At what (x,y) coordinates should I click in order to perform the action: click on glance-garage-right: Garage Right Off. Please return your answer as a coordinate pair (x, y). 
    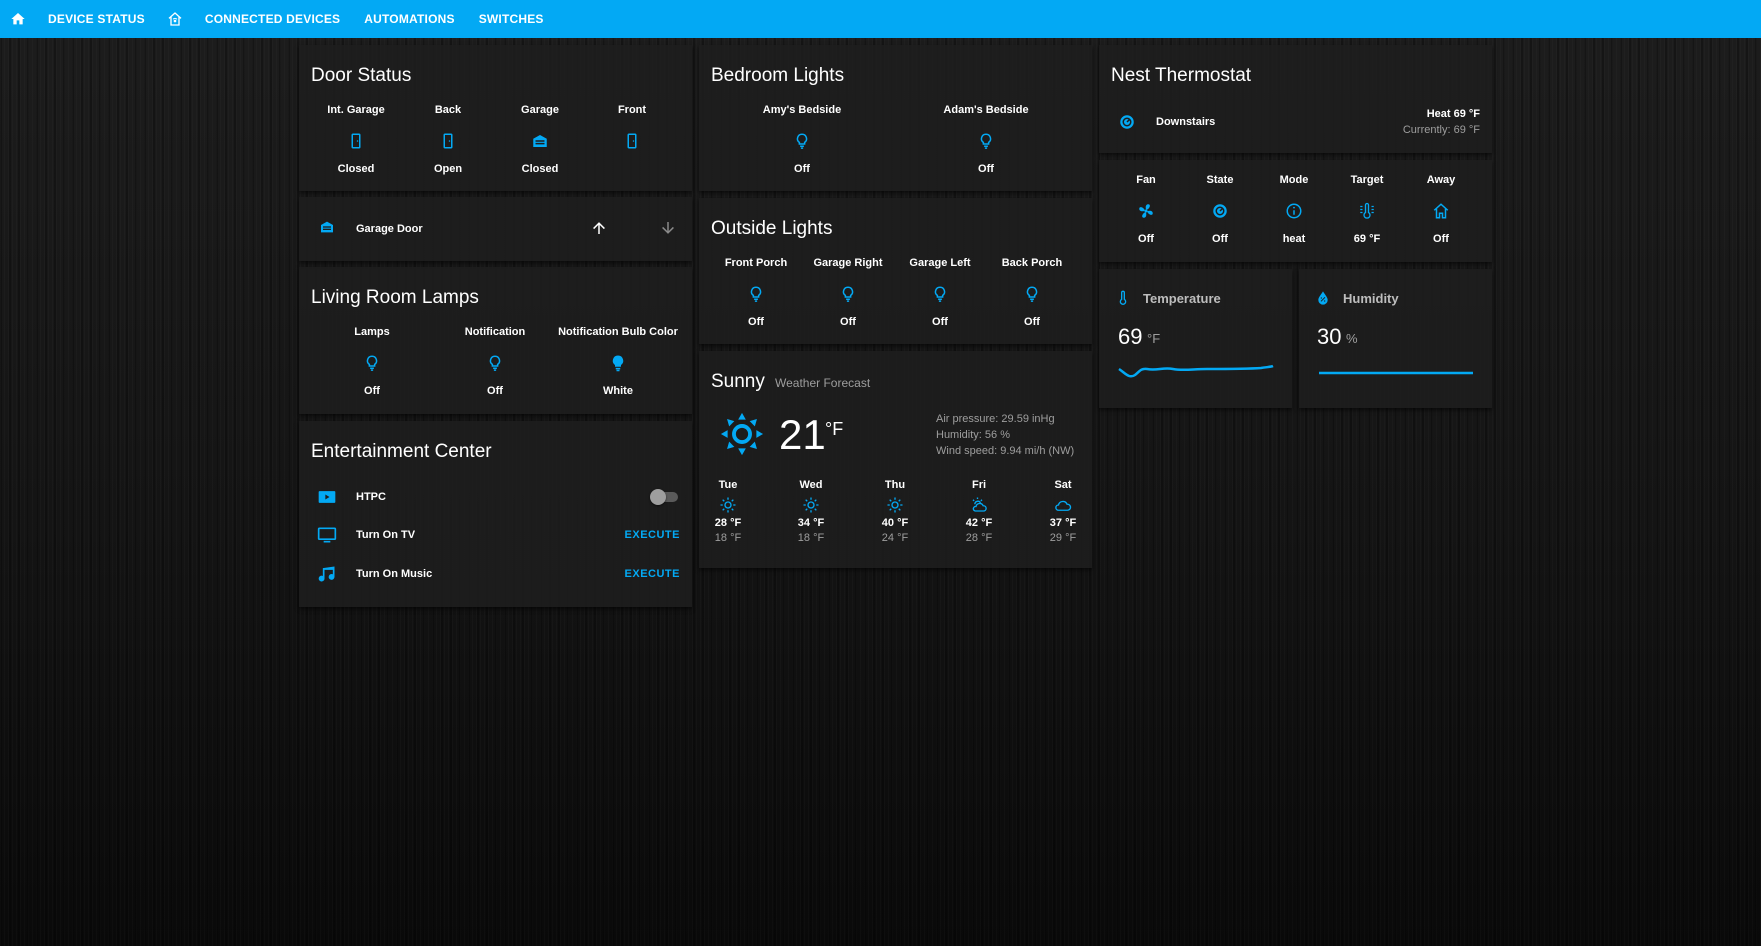
    Looking at the image, I should click on (848, 292).